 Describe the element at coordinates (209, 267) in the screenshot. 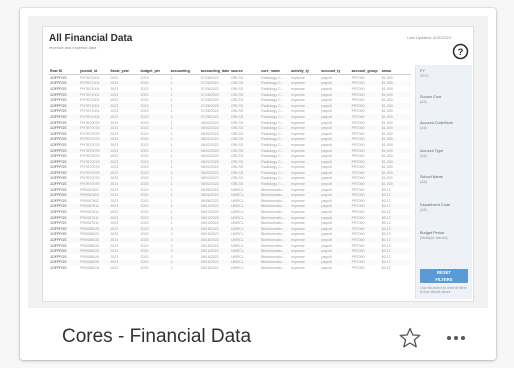

I see `table-cell: 08/18/2022` at that location.